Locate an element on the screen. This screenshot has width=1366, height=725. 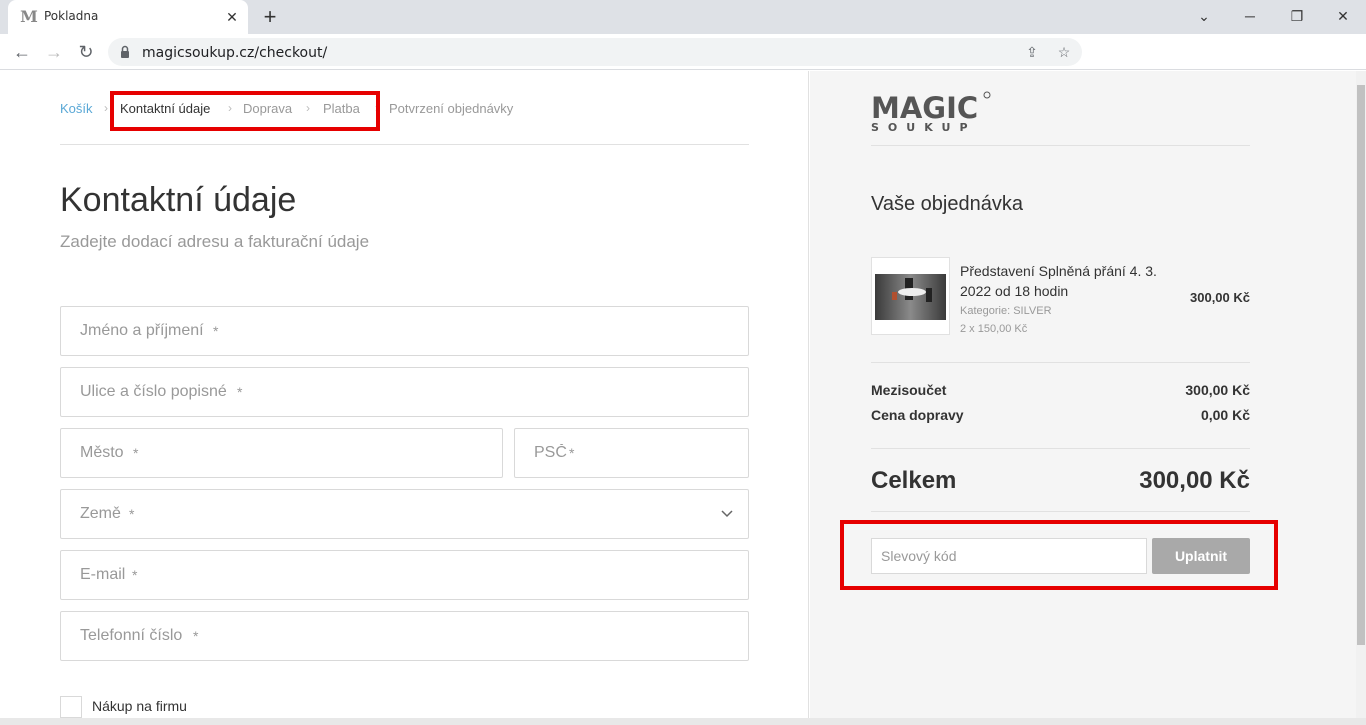
zip-input is located at coordinates (631, 453).